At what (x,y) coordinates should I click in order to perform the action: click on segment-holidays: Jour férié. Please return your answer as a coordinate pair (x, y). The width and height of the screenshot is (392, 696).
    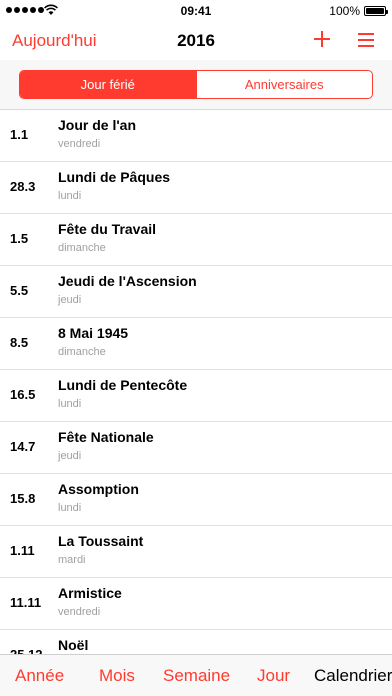
    Looking at the image, I should click on (108, 84).